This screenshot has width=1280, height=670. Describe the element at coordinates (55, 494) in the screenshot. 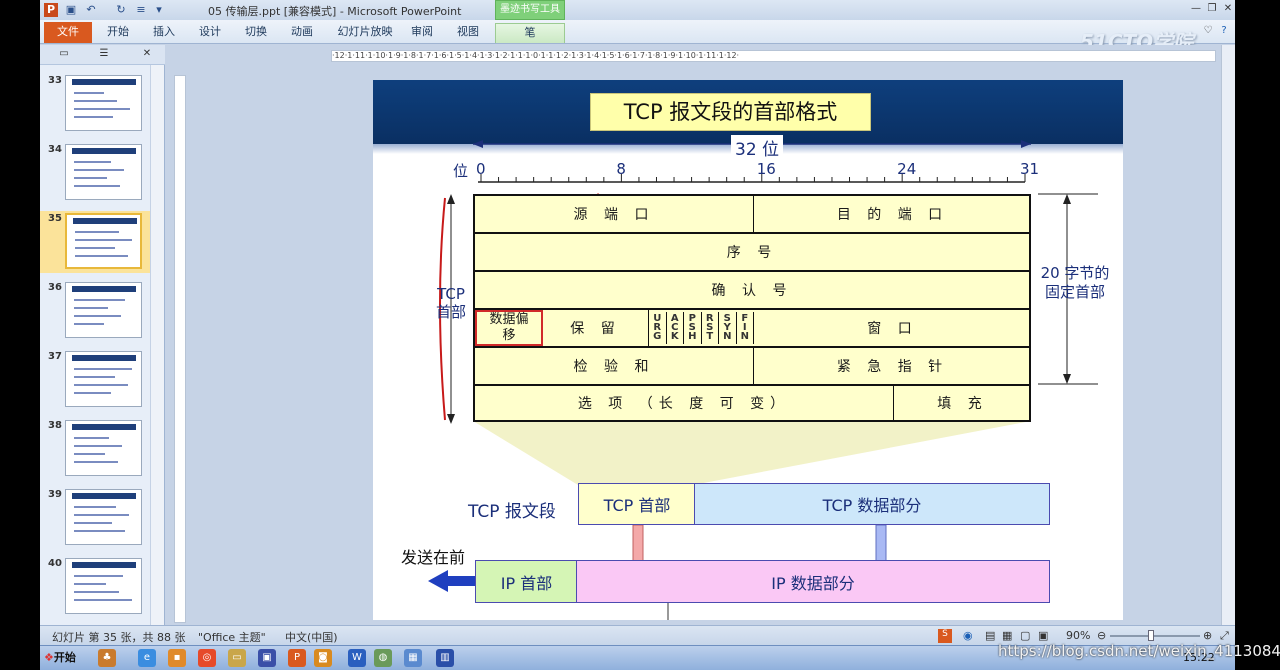

I see `slide-number: 39` at that location.